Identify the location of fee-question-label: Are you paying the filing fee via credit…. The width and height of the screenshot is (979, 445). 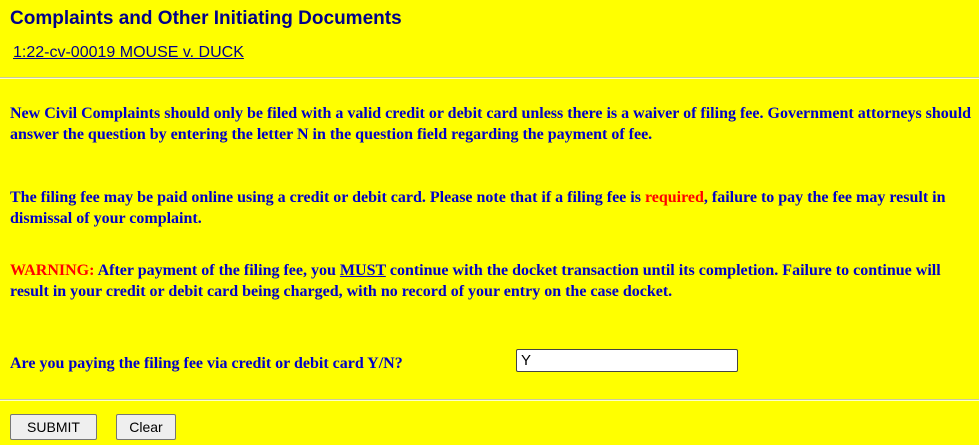
(206, 363).